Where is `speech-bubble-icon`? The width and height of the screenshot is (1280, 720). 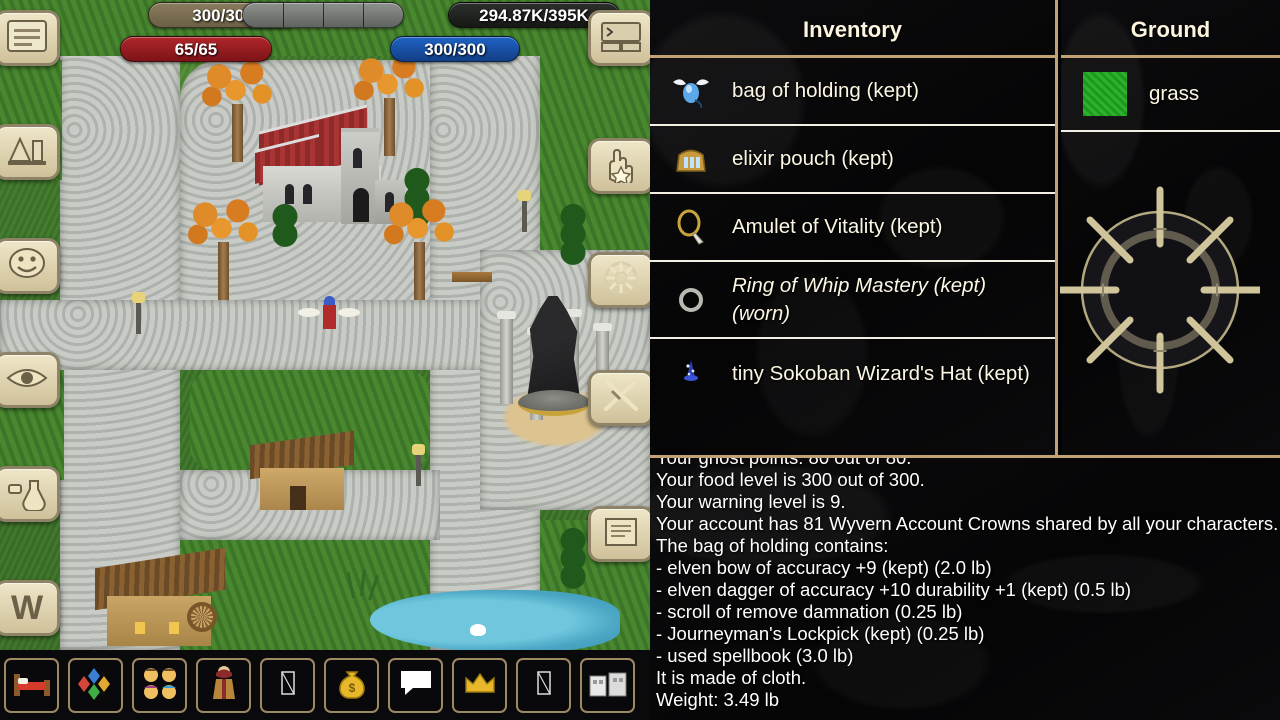 speech-bubble-icon is located at coordinates (416, 685).